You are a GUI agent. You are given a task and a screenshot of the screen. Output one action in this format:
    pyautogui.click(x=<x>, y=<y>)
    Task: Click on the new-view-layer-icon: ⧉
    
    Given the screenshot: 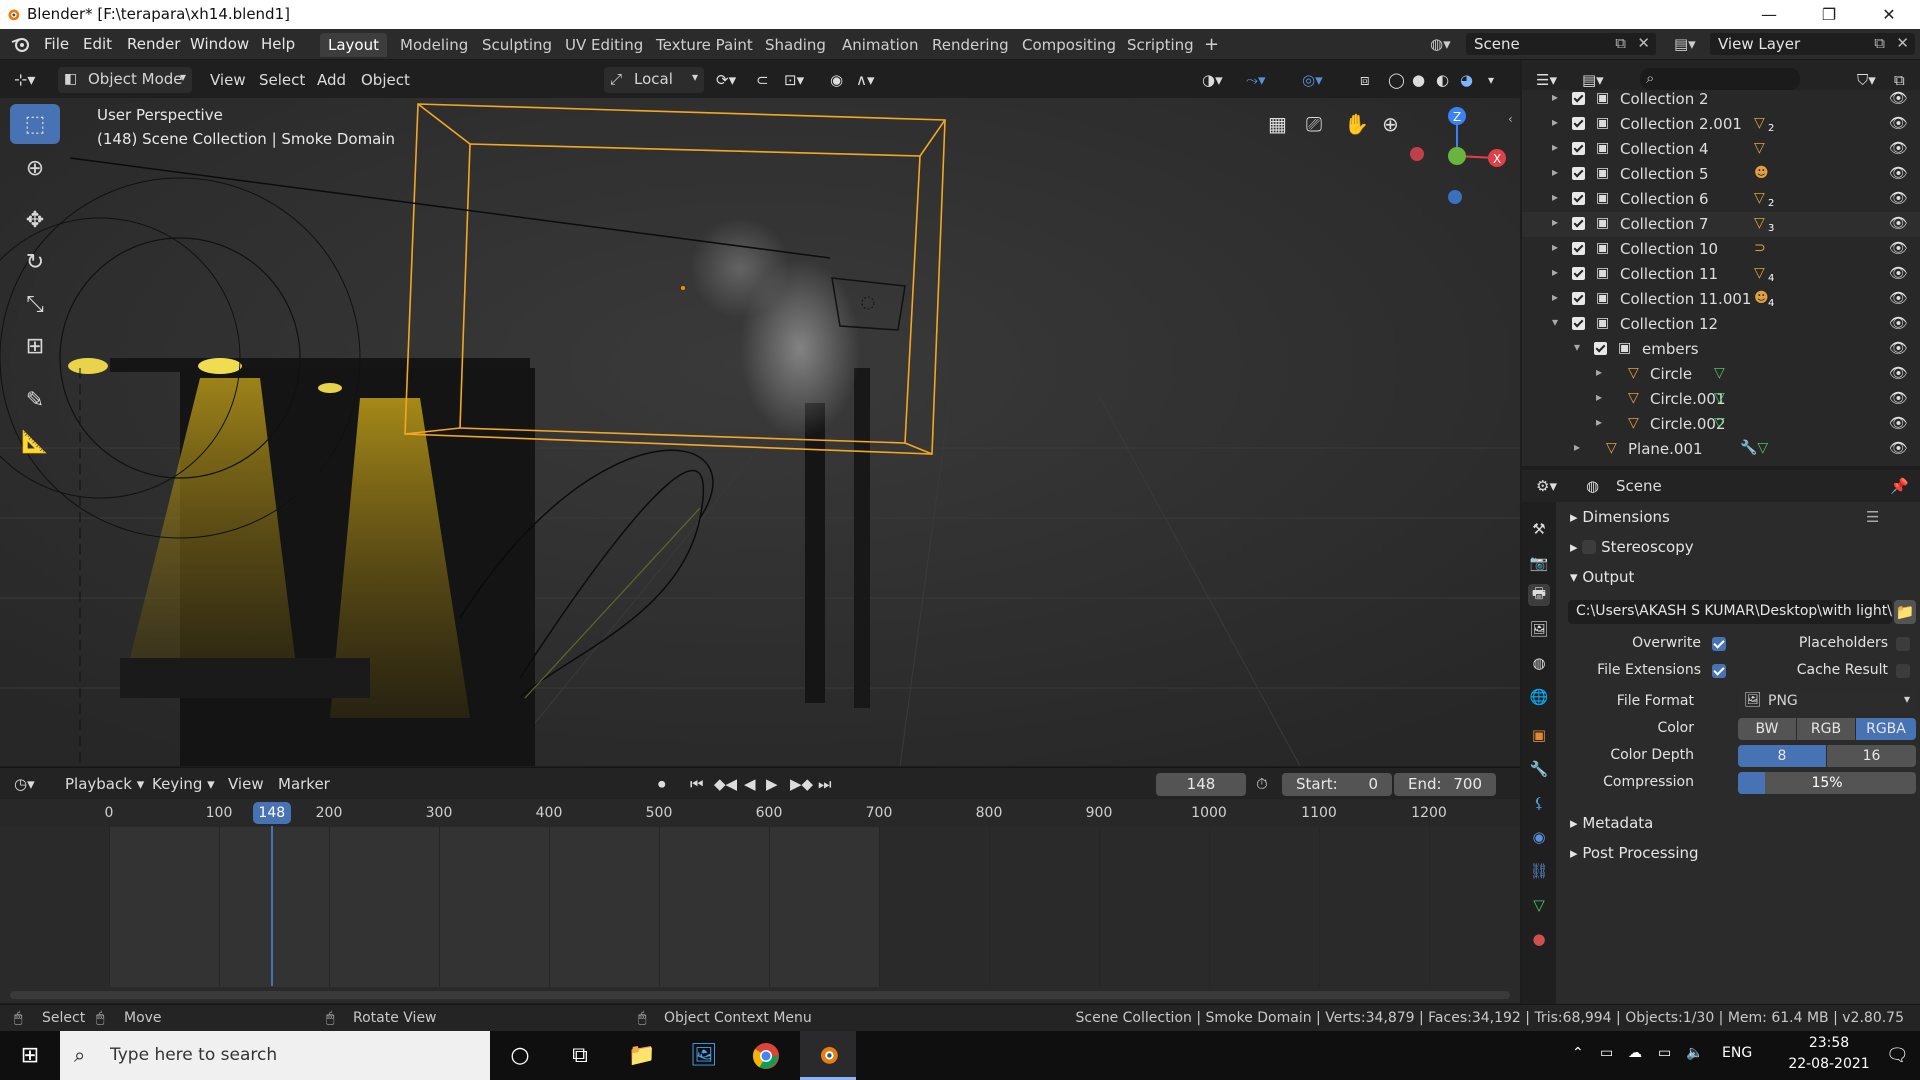 What is the action you would take?
    pyautogui.click(x=1879, y=43)
    